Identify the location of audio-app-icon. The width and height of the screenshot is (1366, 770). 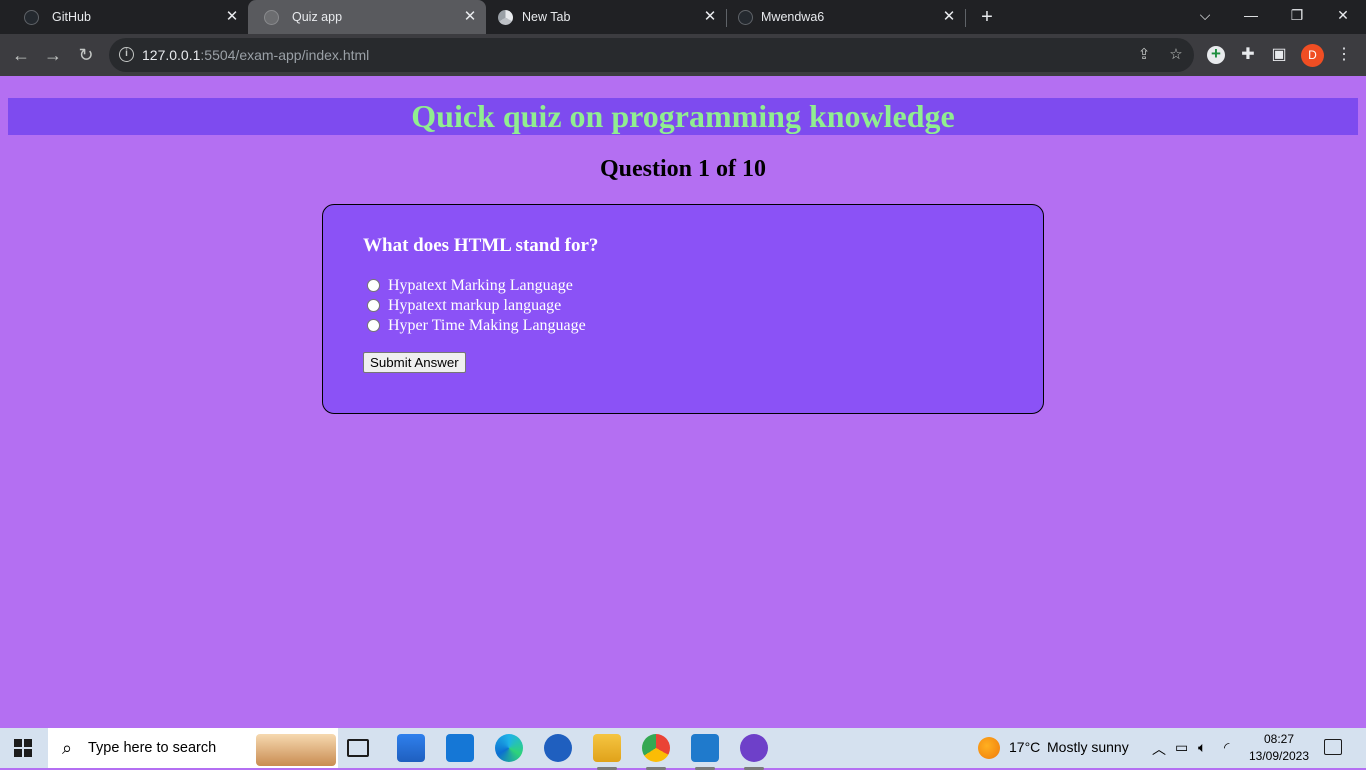
(558, 748).